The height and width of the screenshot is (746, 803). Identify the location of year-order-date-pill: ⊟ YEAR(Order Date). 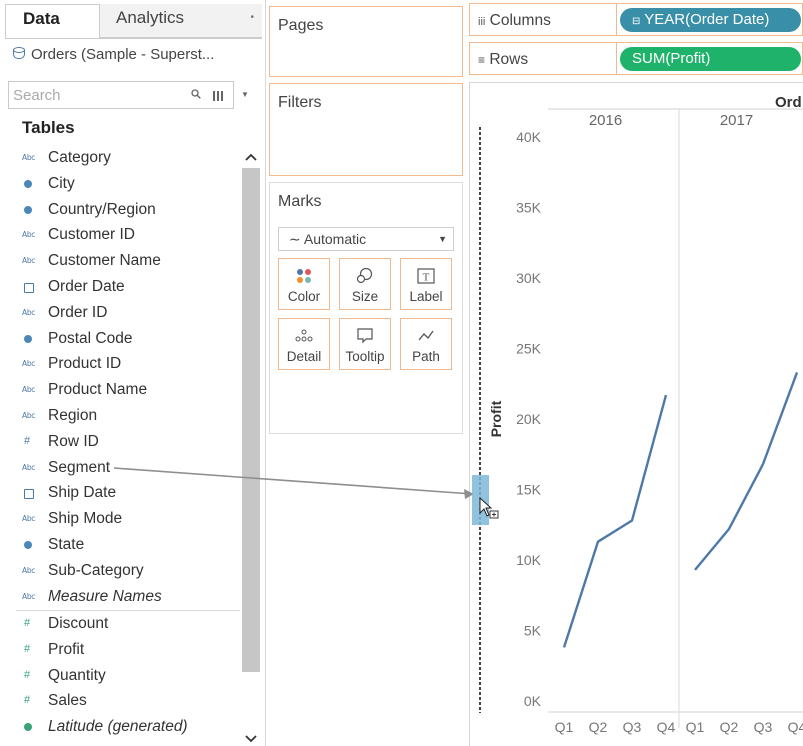
(710, 20).